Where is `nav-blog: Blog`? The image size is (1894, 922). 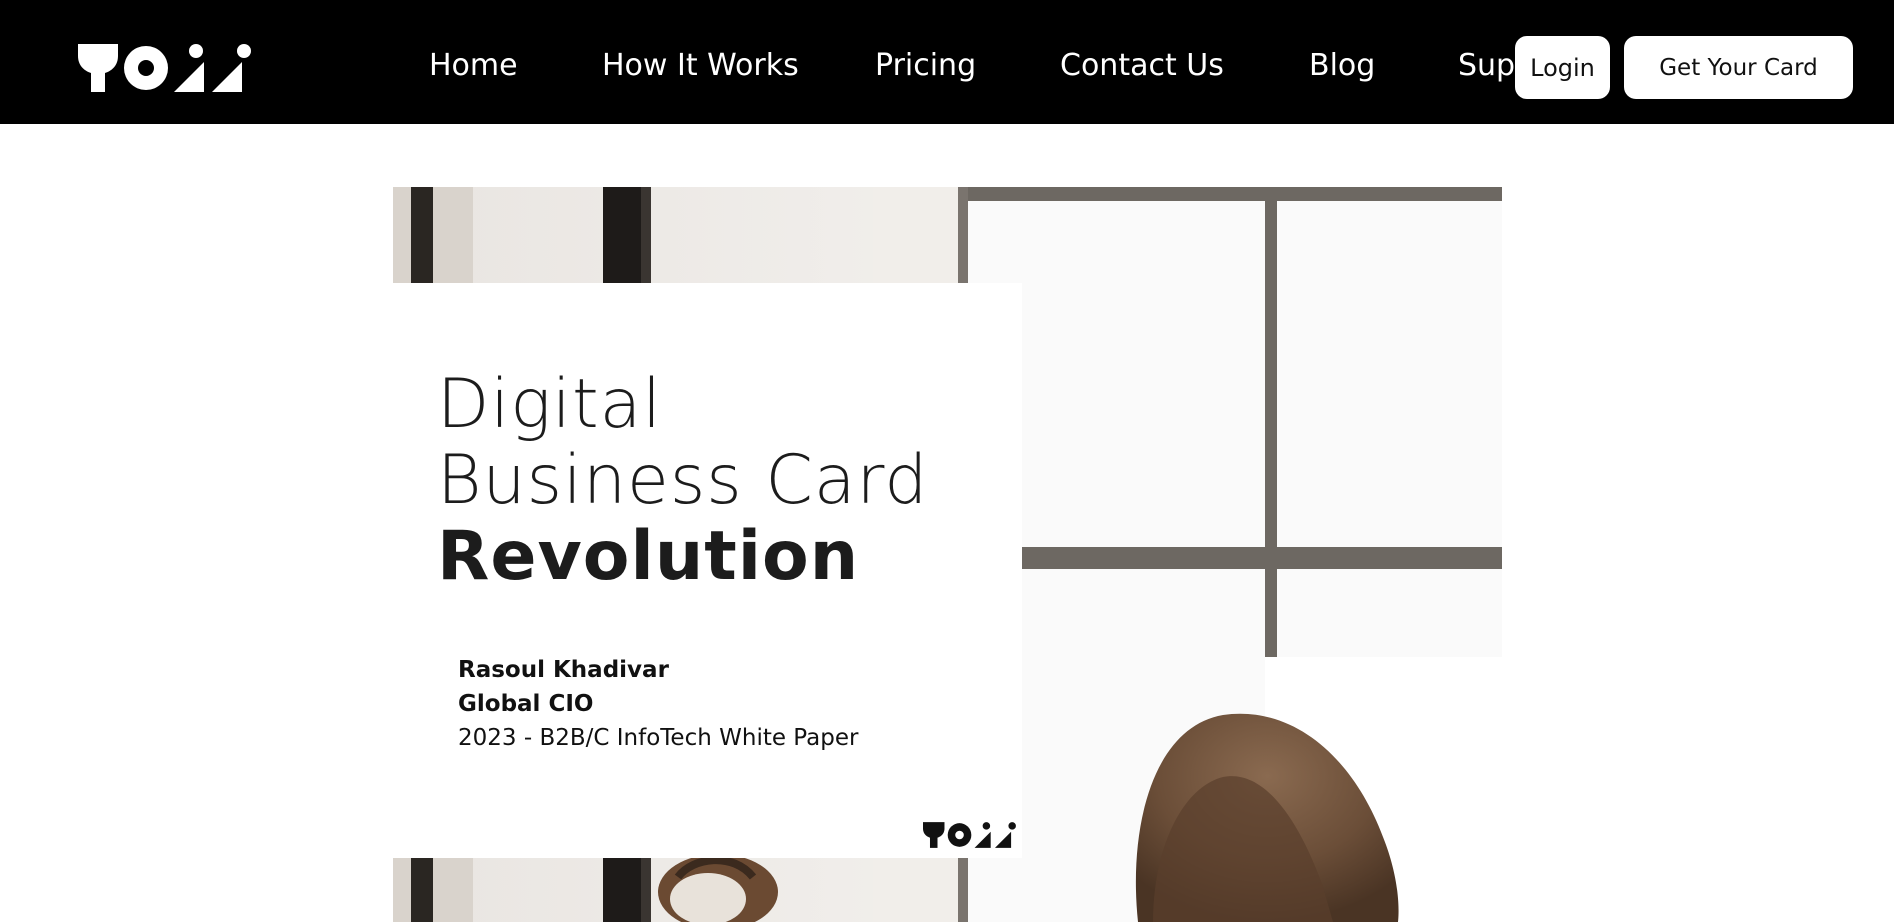 nav-blog: Blog is located at coordinates (1342, 66).